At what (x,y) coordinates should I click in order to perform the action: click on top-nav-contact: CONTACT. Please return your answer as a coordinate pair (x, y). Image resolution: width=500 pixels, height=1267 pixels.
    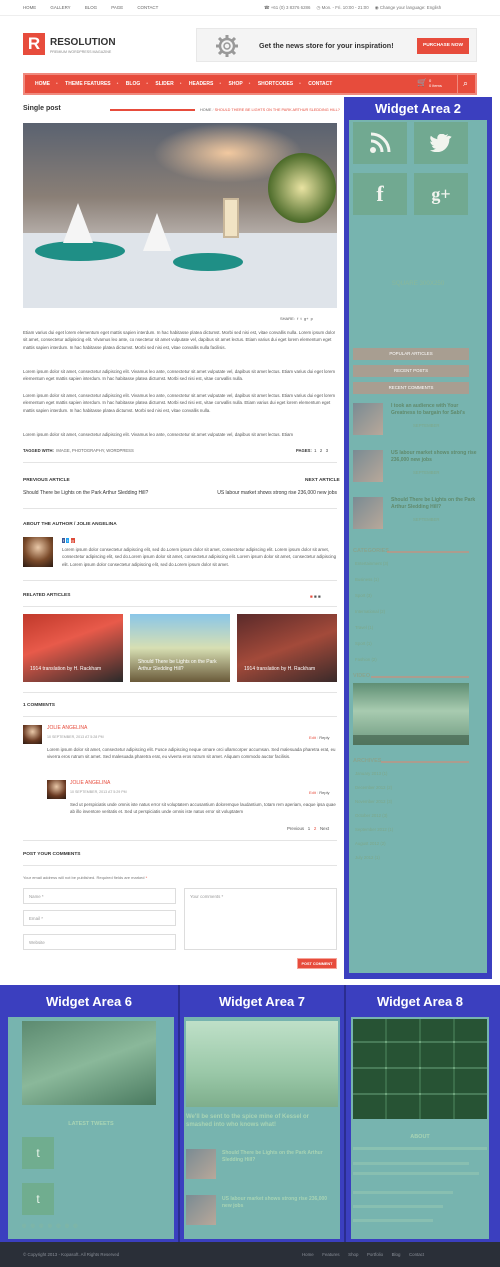
    Looking at the image, I should click on (147, 7).